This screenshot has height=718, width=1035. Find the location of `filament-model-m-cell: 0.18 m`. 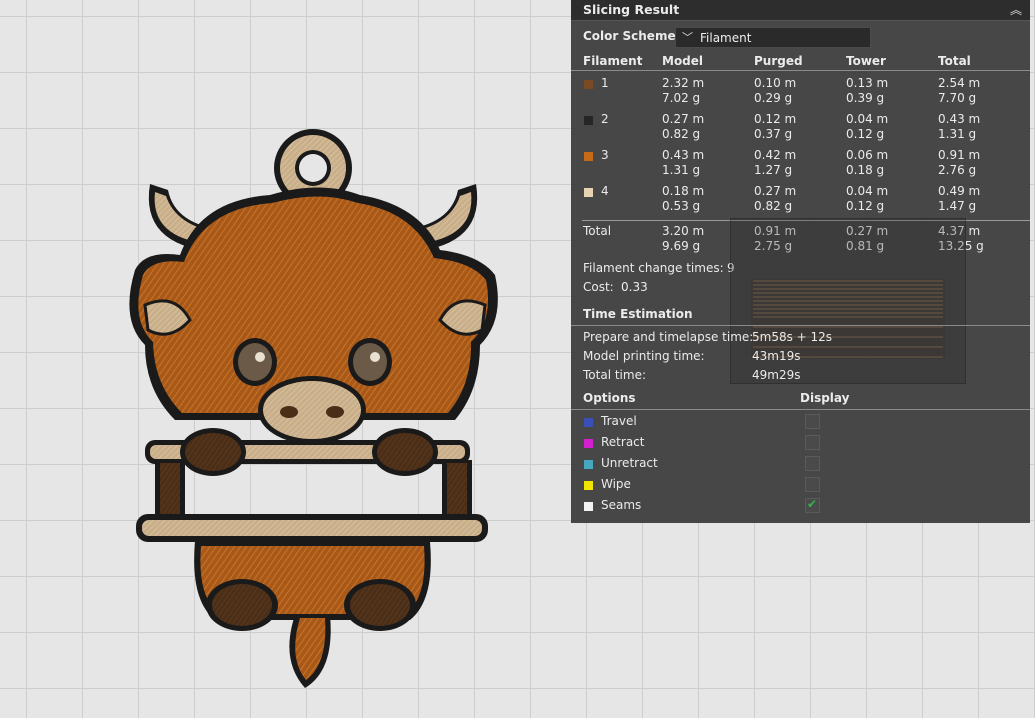

filament-model-m-cell: 0.18 m is located at coordinates (683, 191).